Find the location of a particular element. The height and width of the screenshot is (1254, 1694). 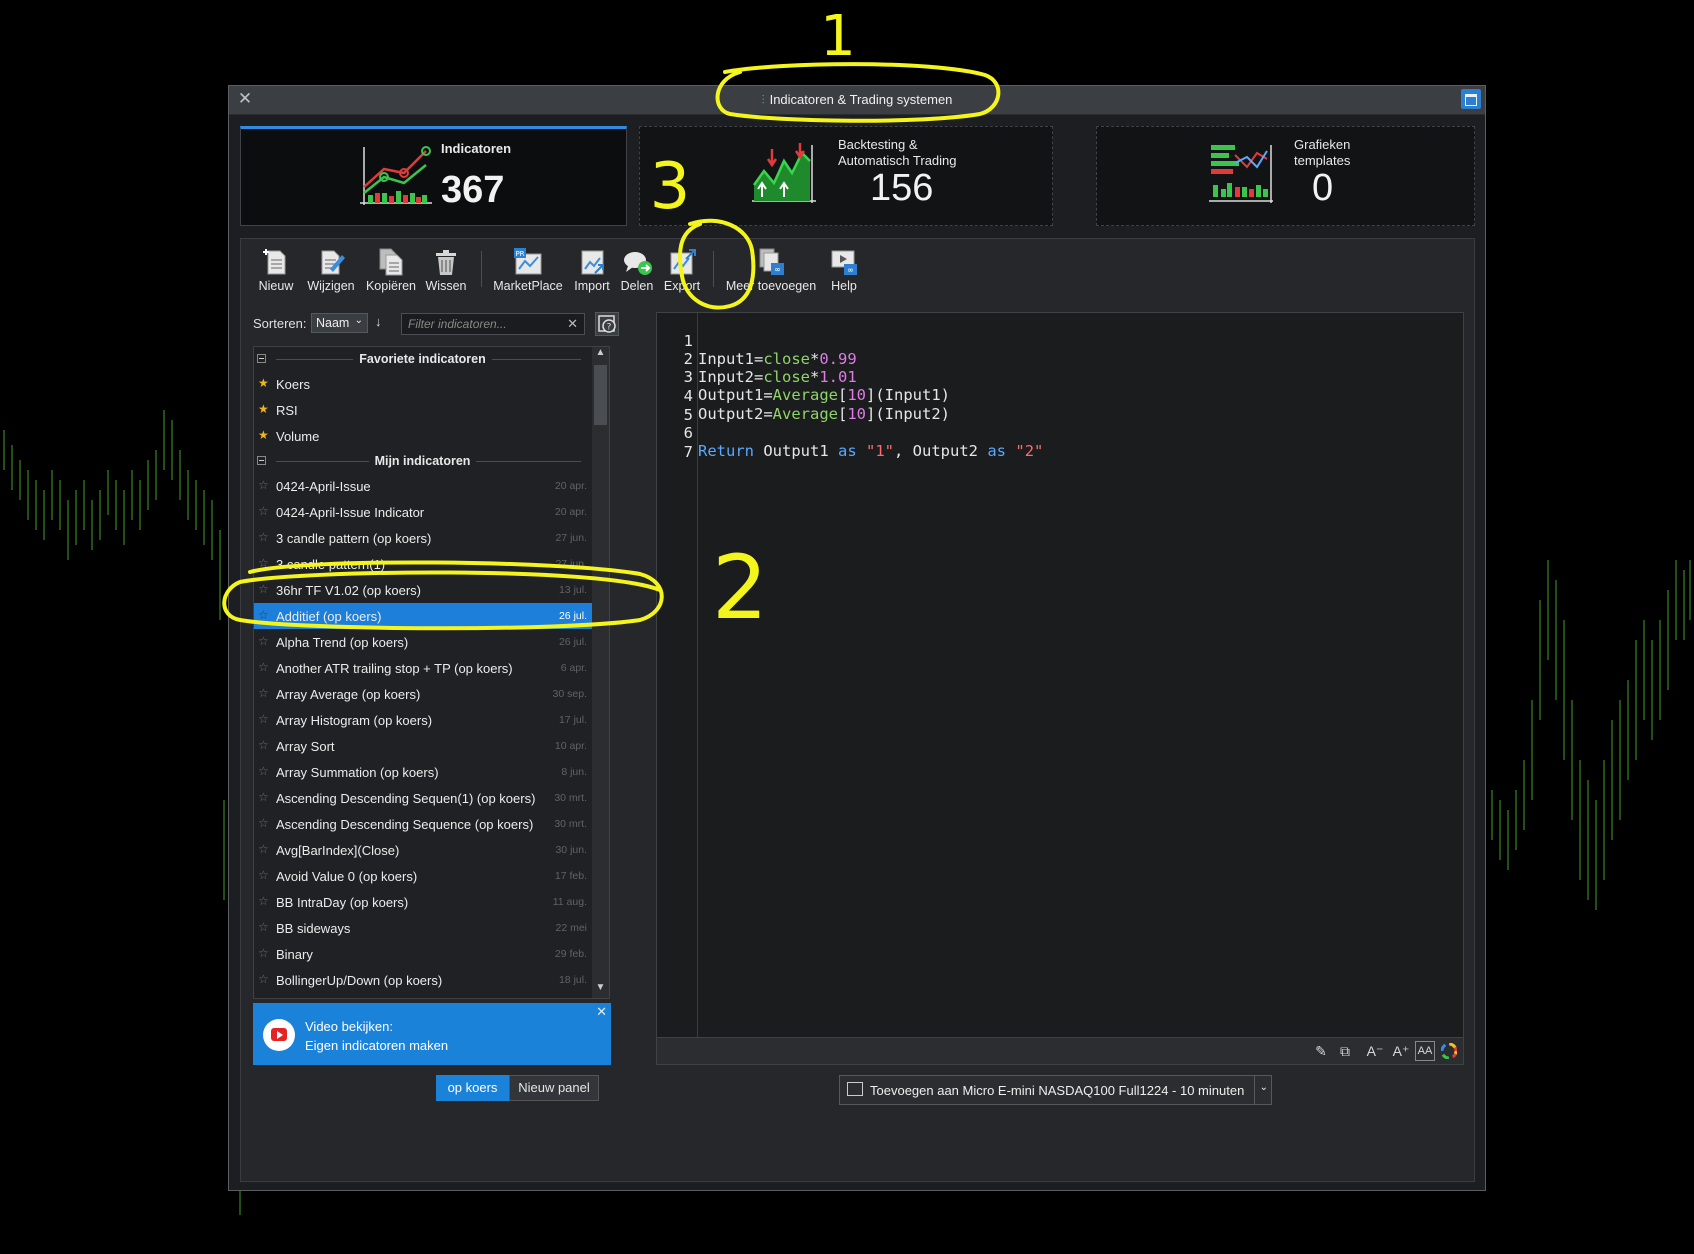

copy-button: Kopiëren is located at coordinates (391, 273).